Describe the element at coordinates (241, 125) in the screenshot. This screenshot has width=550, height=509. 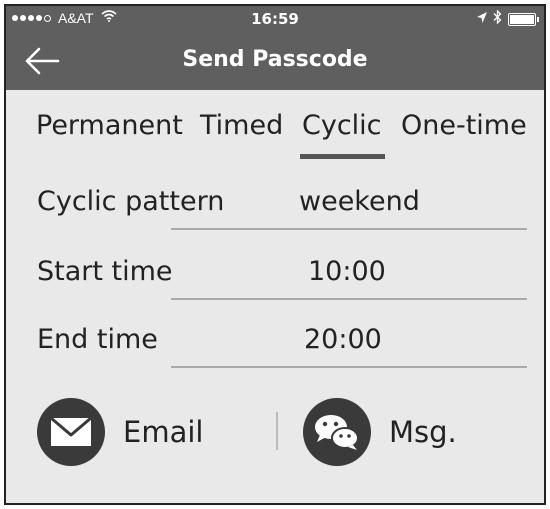
I see `tab-timed: Timed` at that location.